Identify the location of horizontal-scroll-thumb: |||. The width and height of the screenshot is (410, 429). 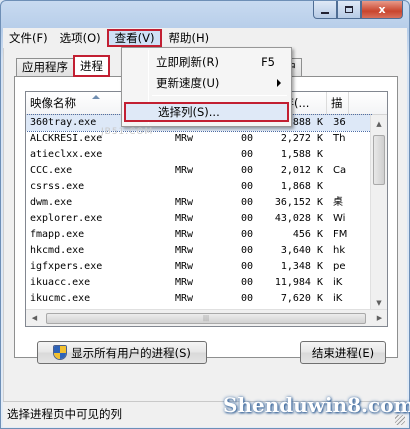
(206, 318).